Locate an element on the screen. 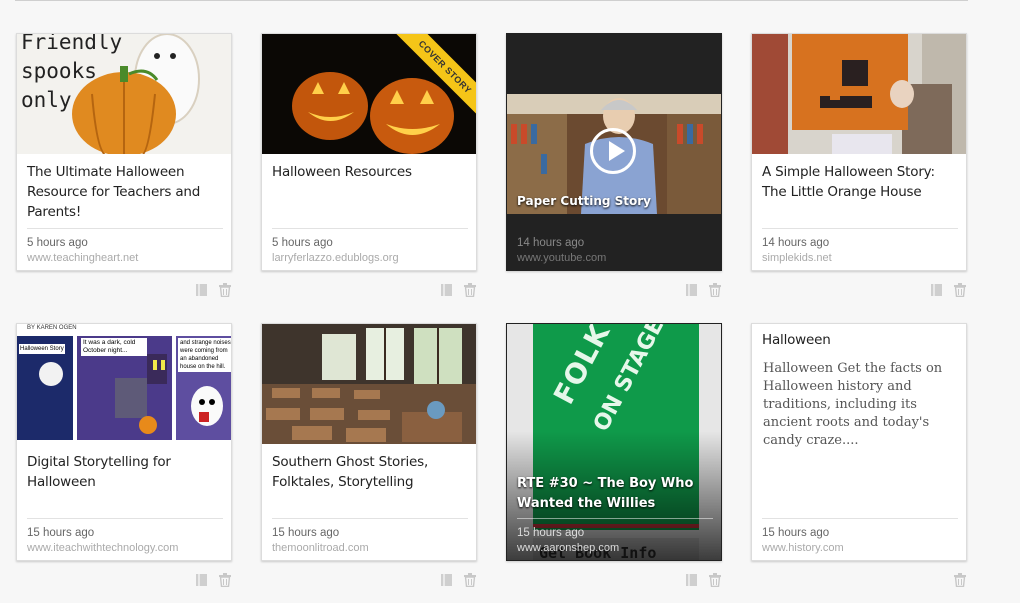 Image resolution: width=1020 pixels, height=603 pixels. card-source: www.teachingheart.net is located at coordinates (82, 258).